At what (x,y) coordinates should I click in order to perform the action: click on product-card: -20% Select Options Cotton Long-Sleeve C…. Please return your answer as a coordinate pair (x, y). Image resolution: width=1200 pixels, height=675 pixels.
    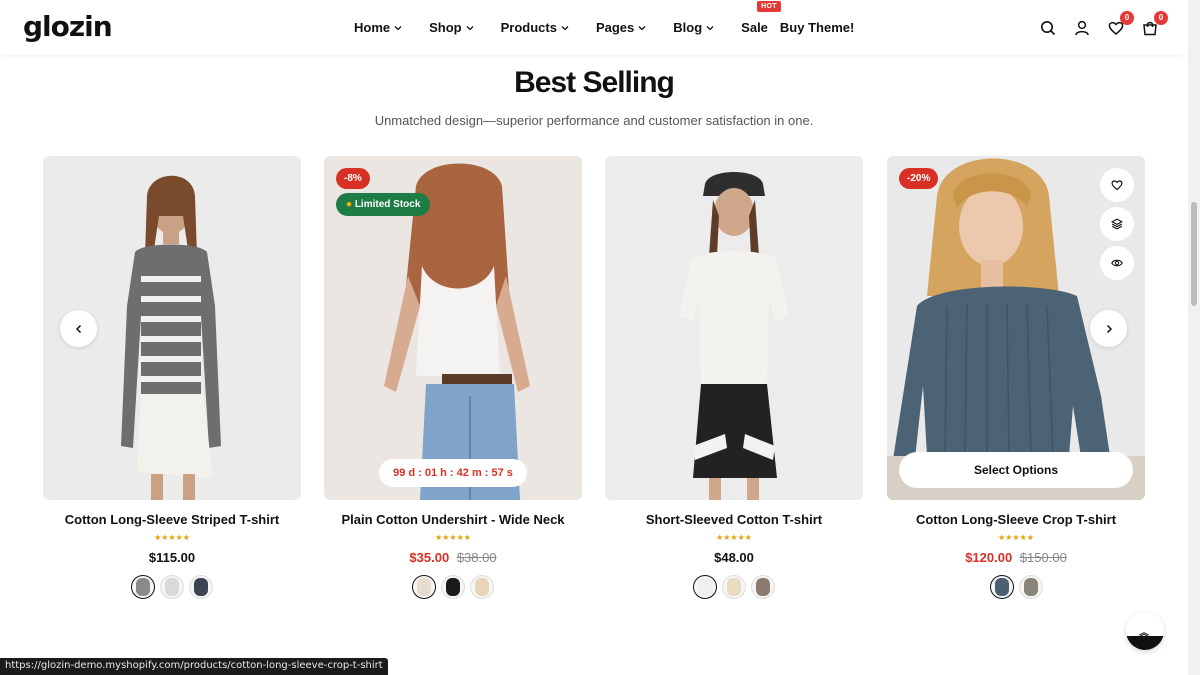
    Looking at the image, I should click on (1016, 377).